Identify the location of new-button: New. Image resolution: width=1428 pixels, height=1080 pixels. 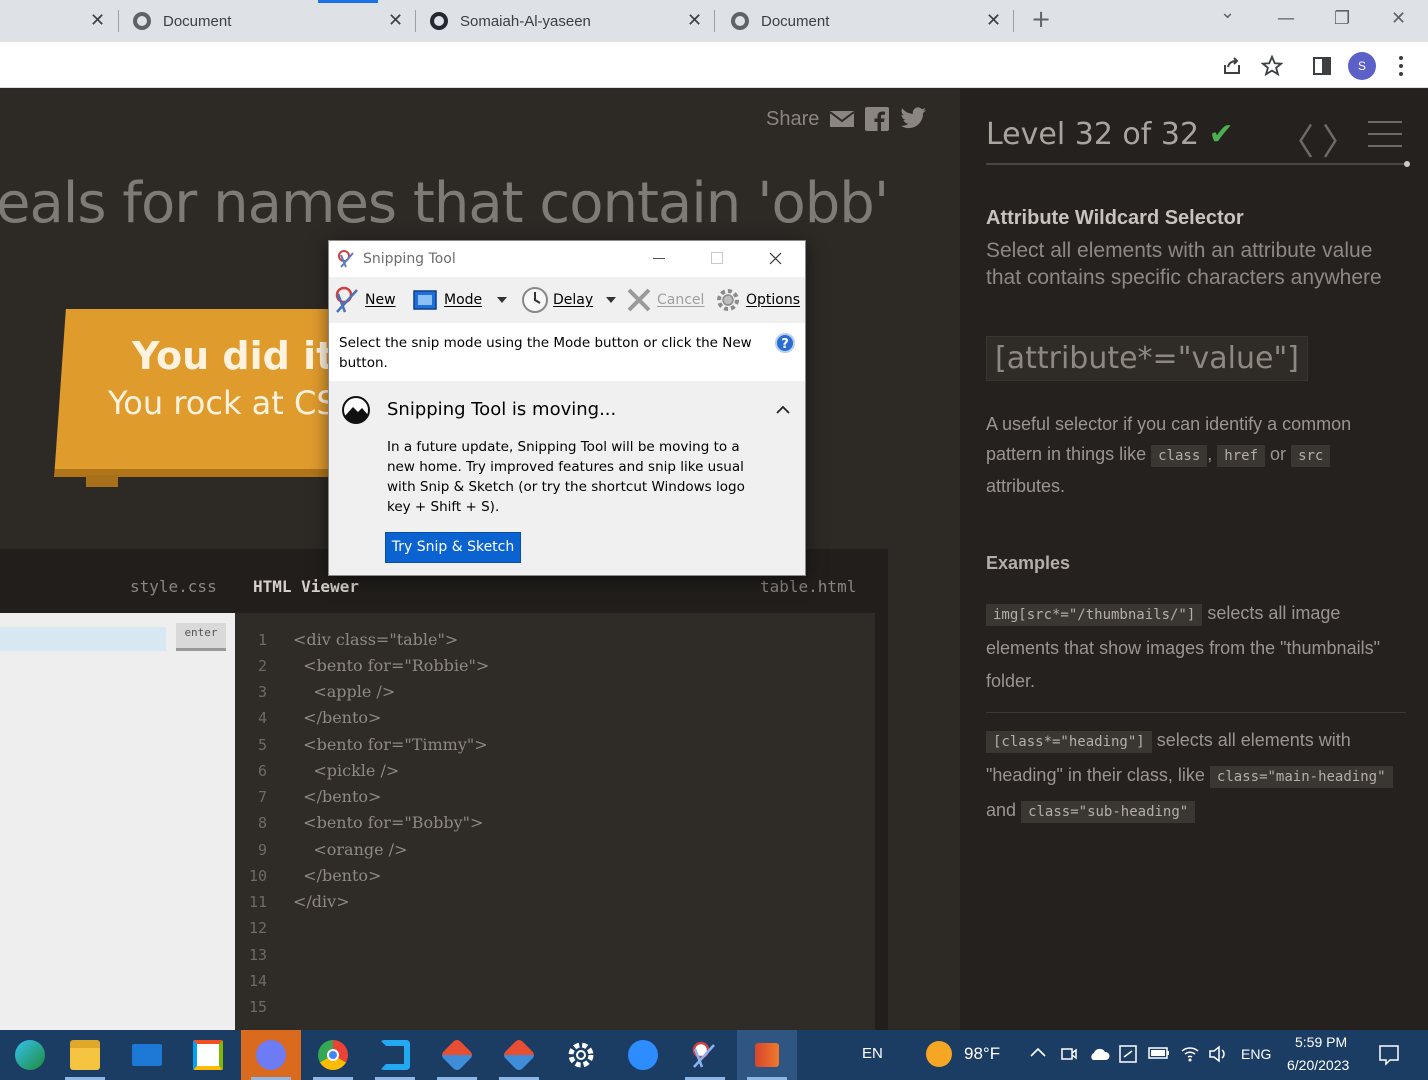
(380, 300).